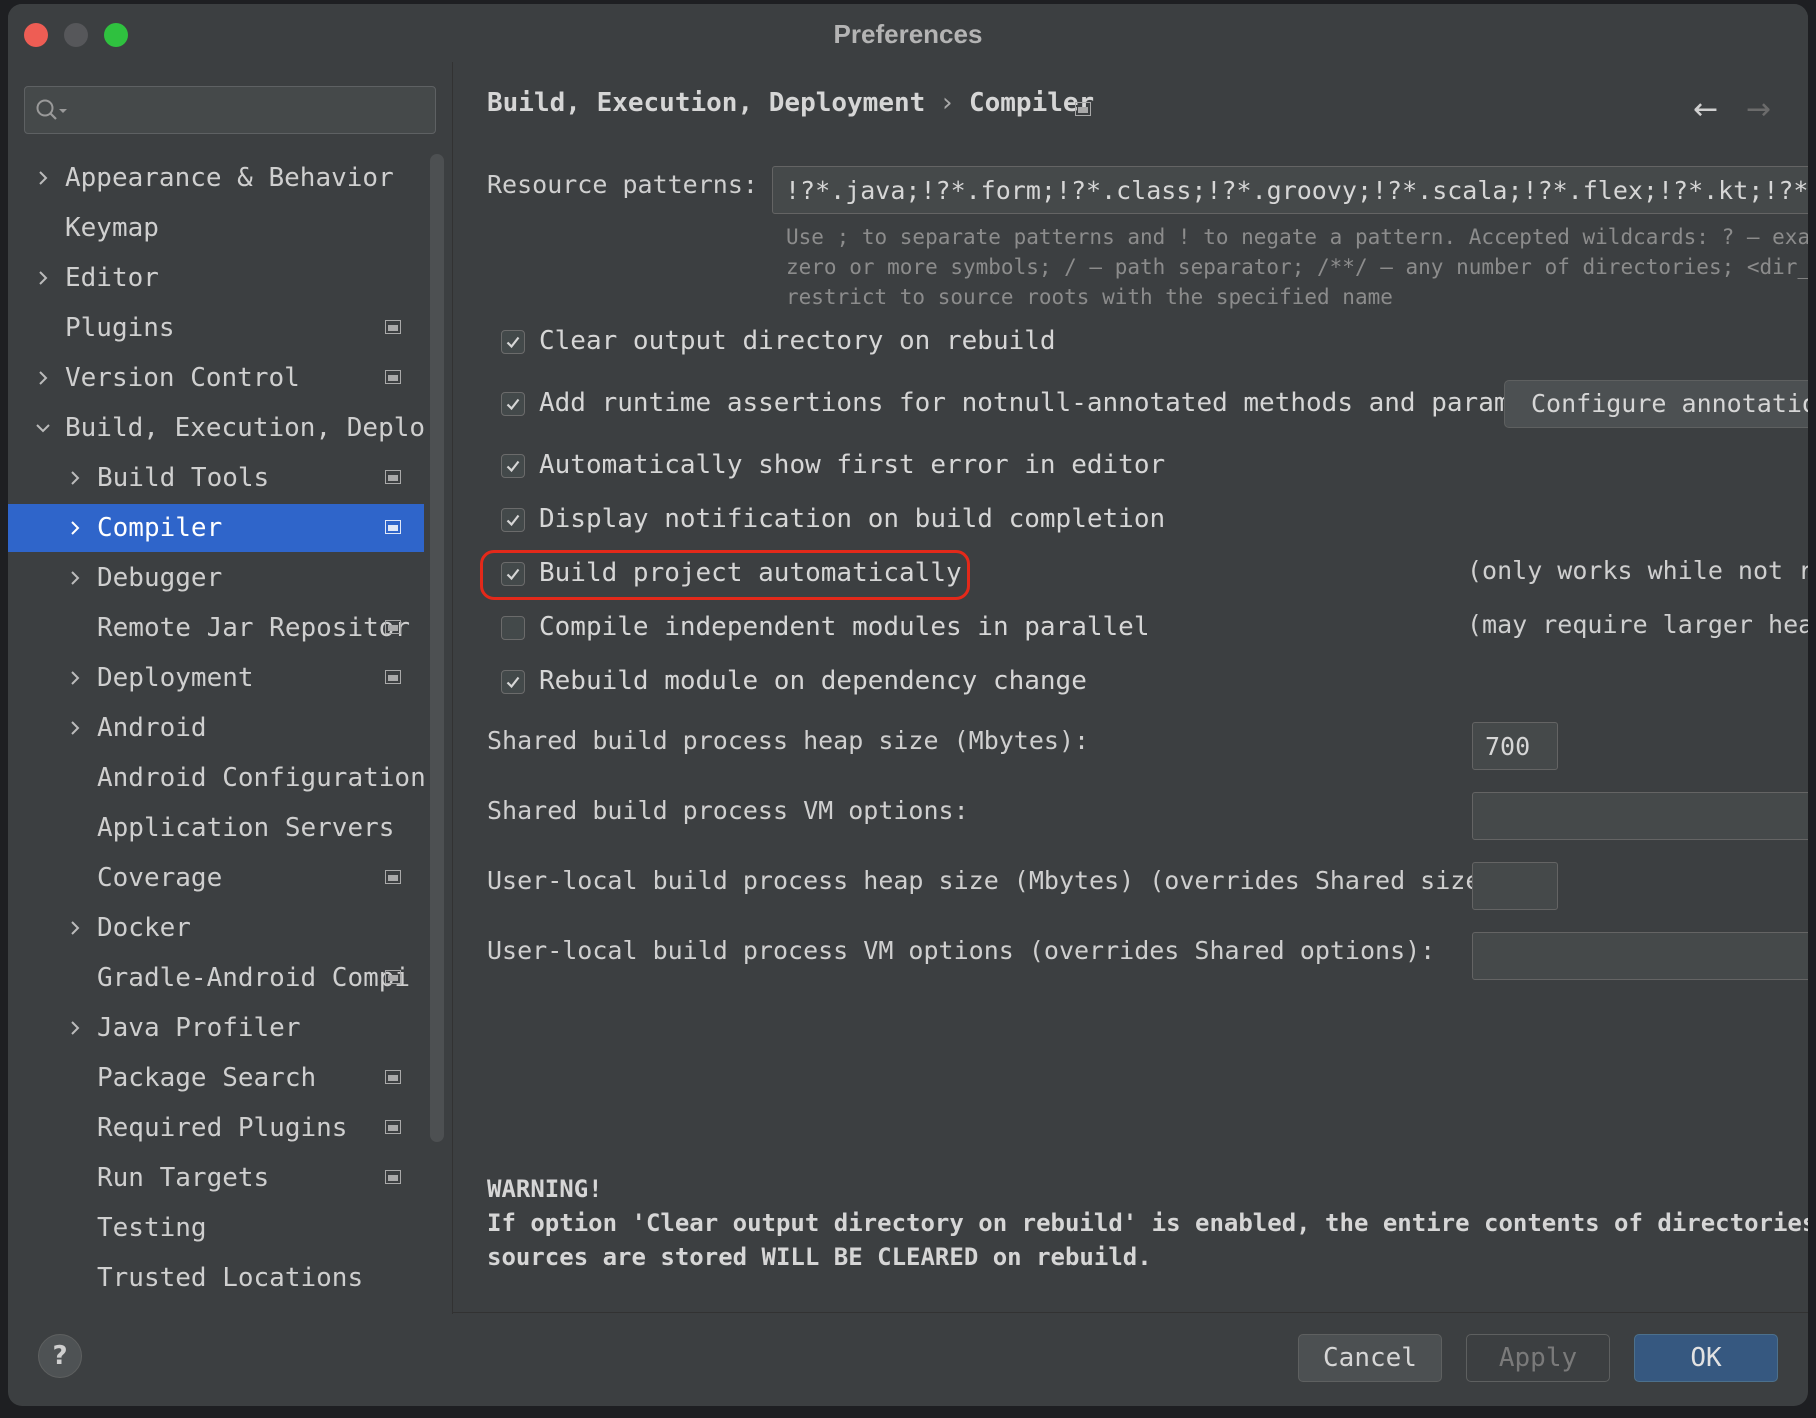  What do you see at coordinates (1370, 1358) in the screenshot?
I see `cancel-button: Cancel` at bounding box center [1370, 1358].